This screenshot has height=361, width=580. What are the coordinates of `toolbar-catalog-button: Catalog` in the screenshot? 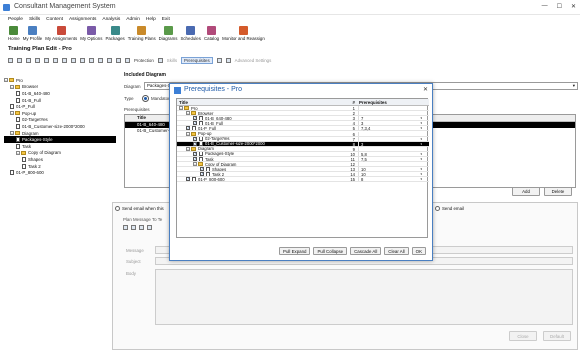 It's located at (211, 35).